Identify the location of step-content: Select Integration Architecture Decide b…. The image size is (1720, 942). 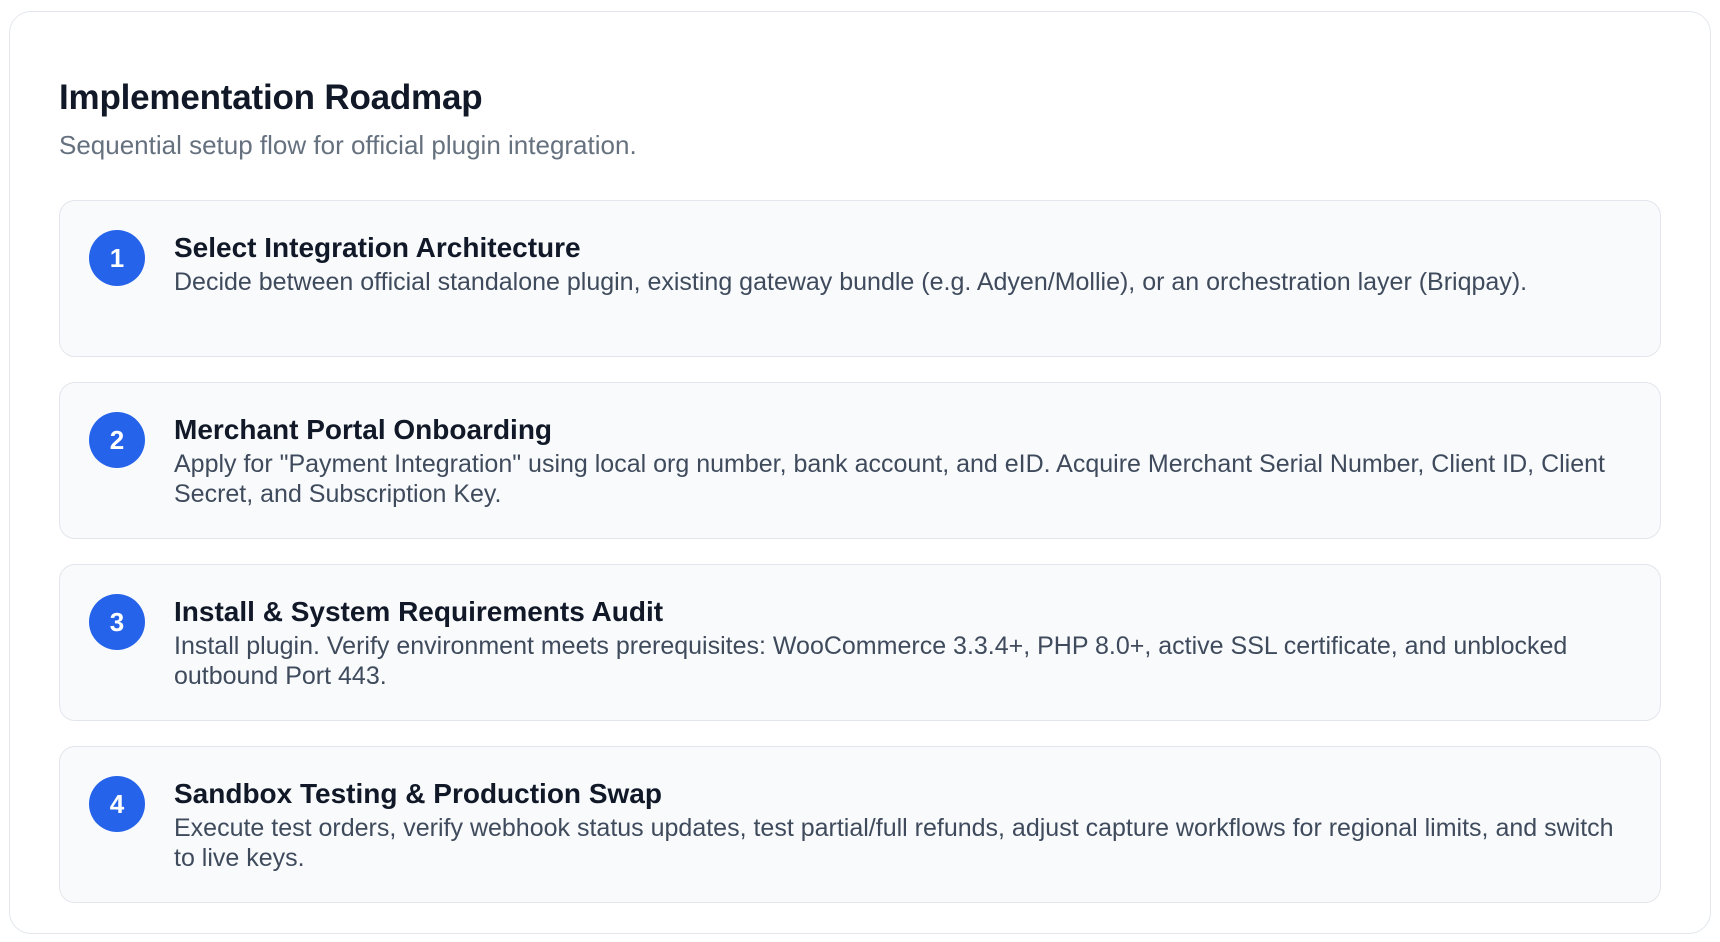
(902, 263).